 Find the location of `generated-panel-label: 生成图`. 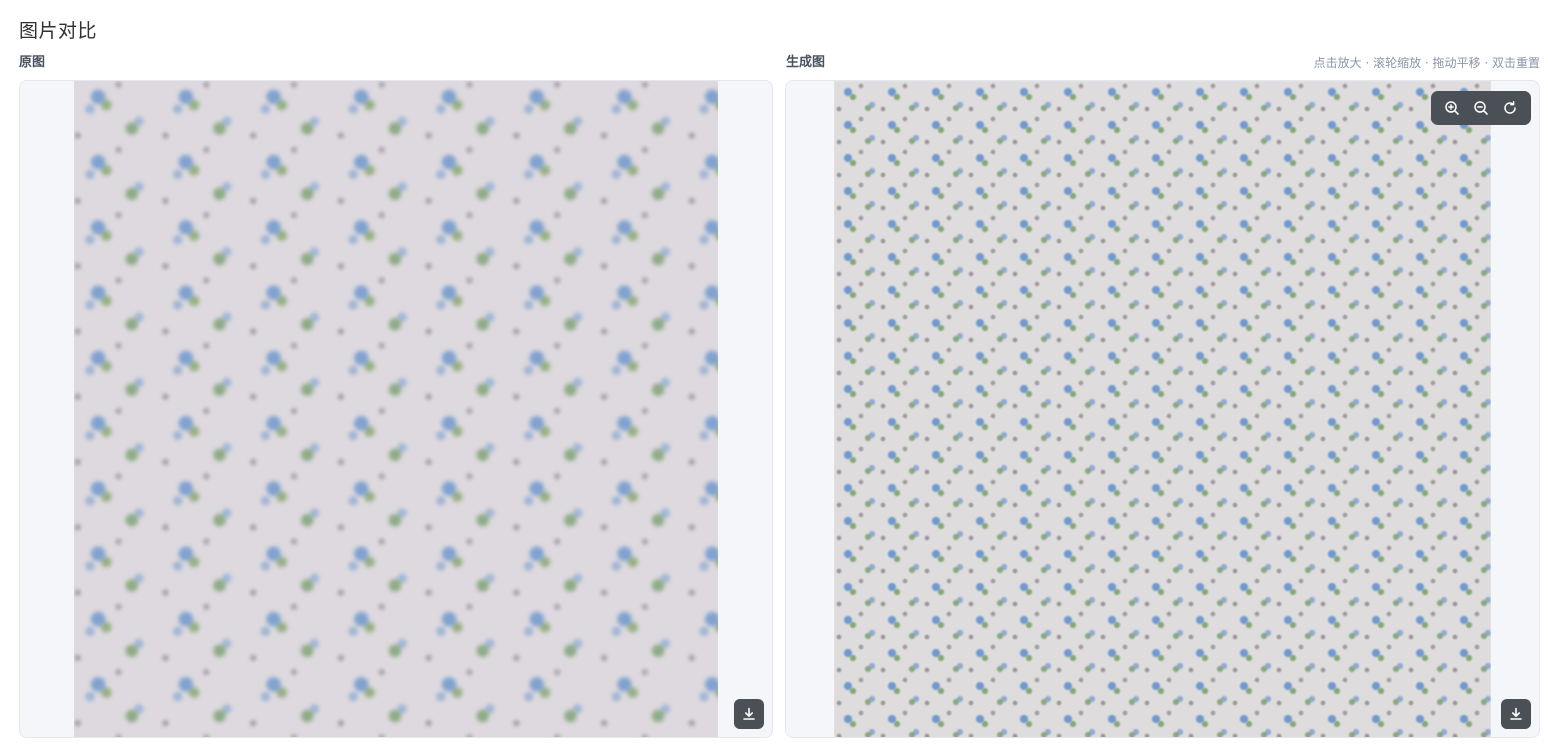

generated-panel-label: 生成图 is located at coordinates (806, 62).